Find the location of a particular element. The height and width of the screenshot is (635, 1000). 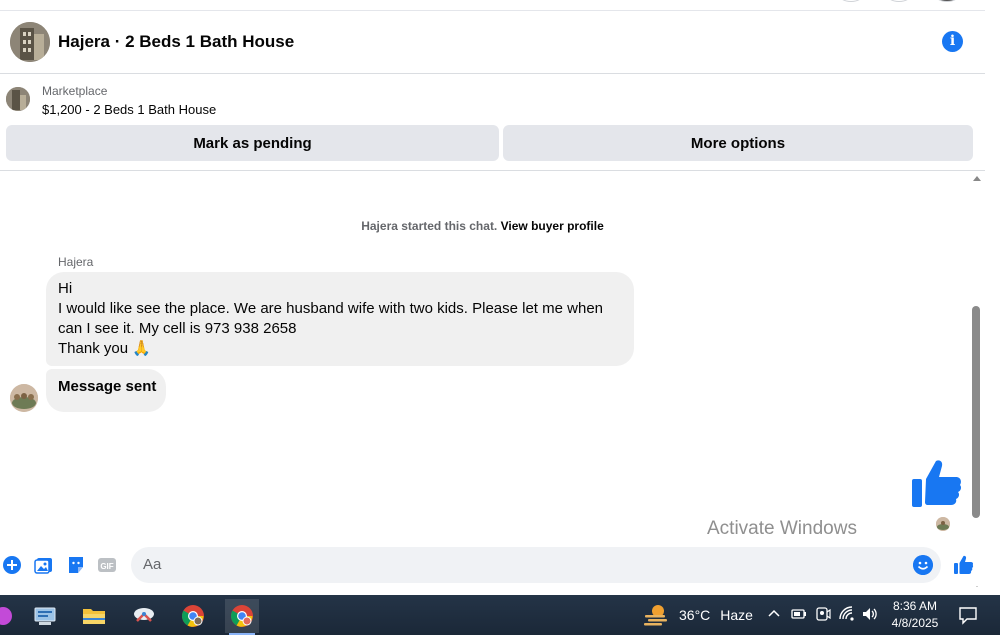

scrollbar-thumb is located at coordinates (976, 412).